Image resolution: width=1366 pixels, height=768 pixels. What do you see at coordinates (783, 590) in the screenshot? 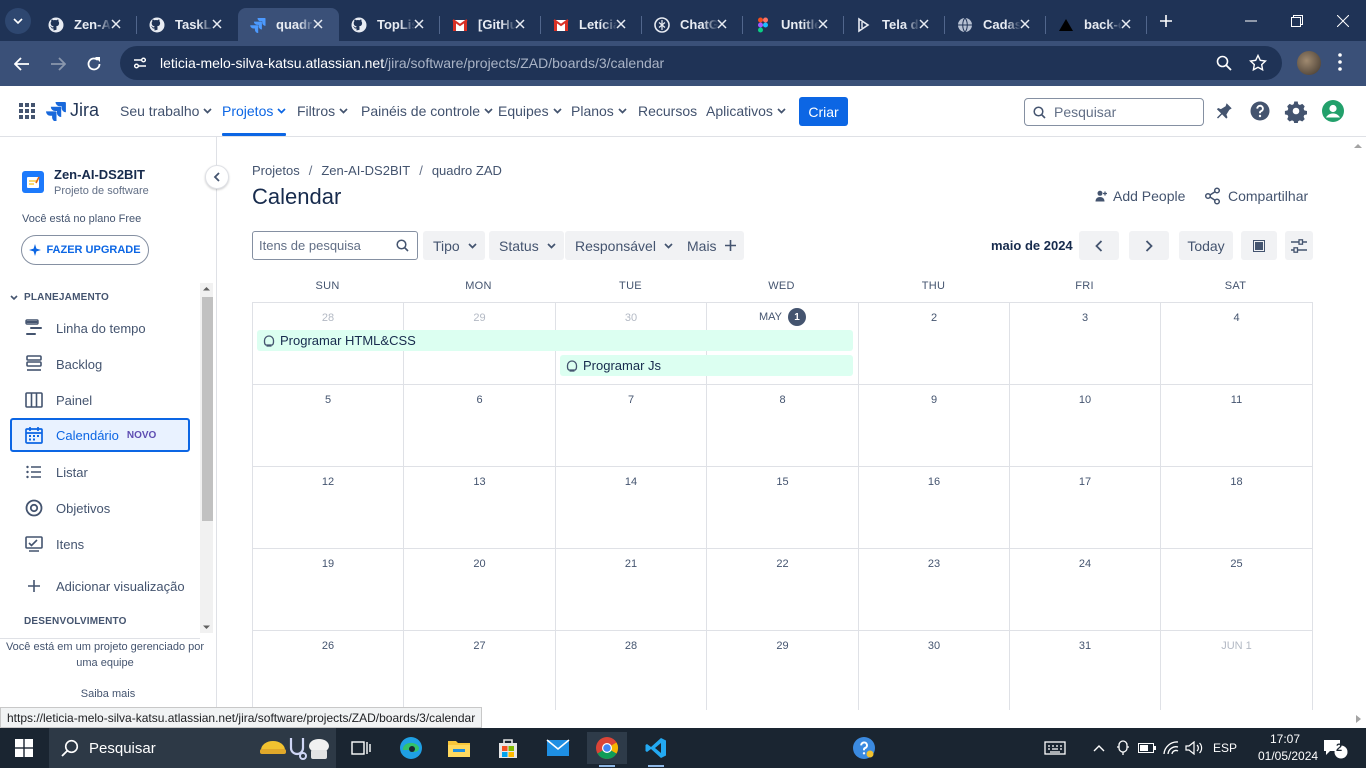
I see `calendar-day-cell: 22` at bounding box center [783, 590].